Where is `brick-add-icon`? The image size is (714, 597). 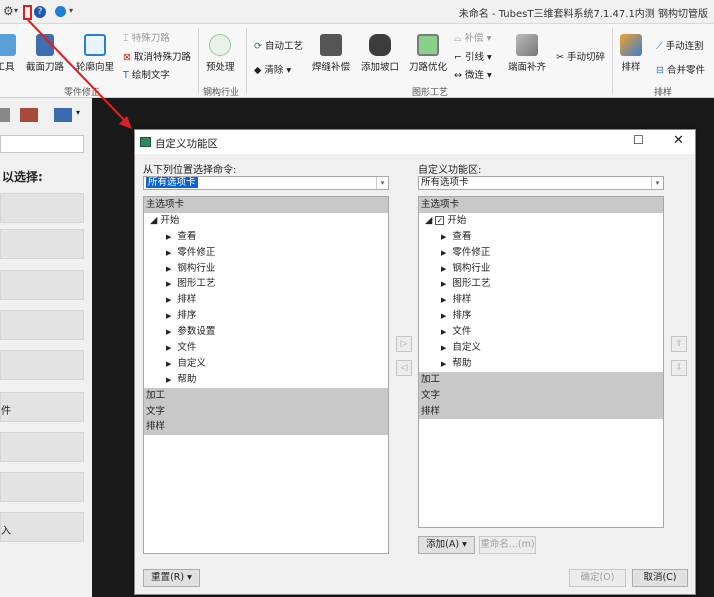 brick-add-icon is located at coordinates (29, 115).